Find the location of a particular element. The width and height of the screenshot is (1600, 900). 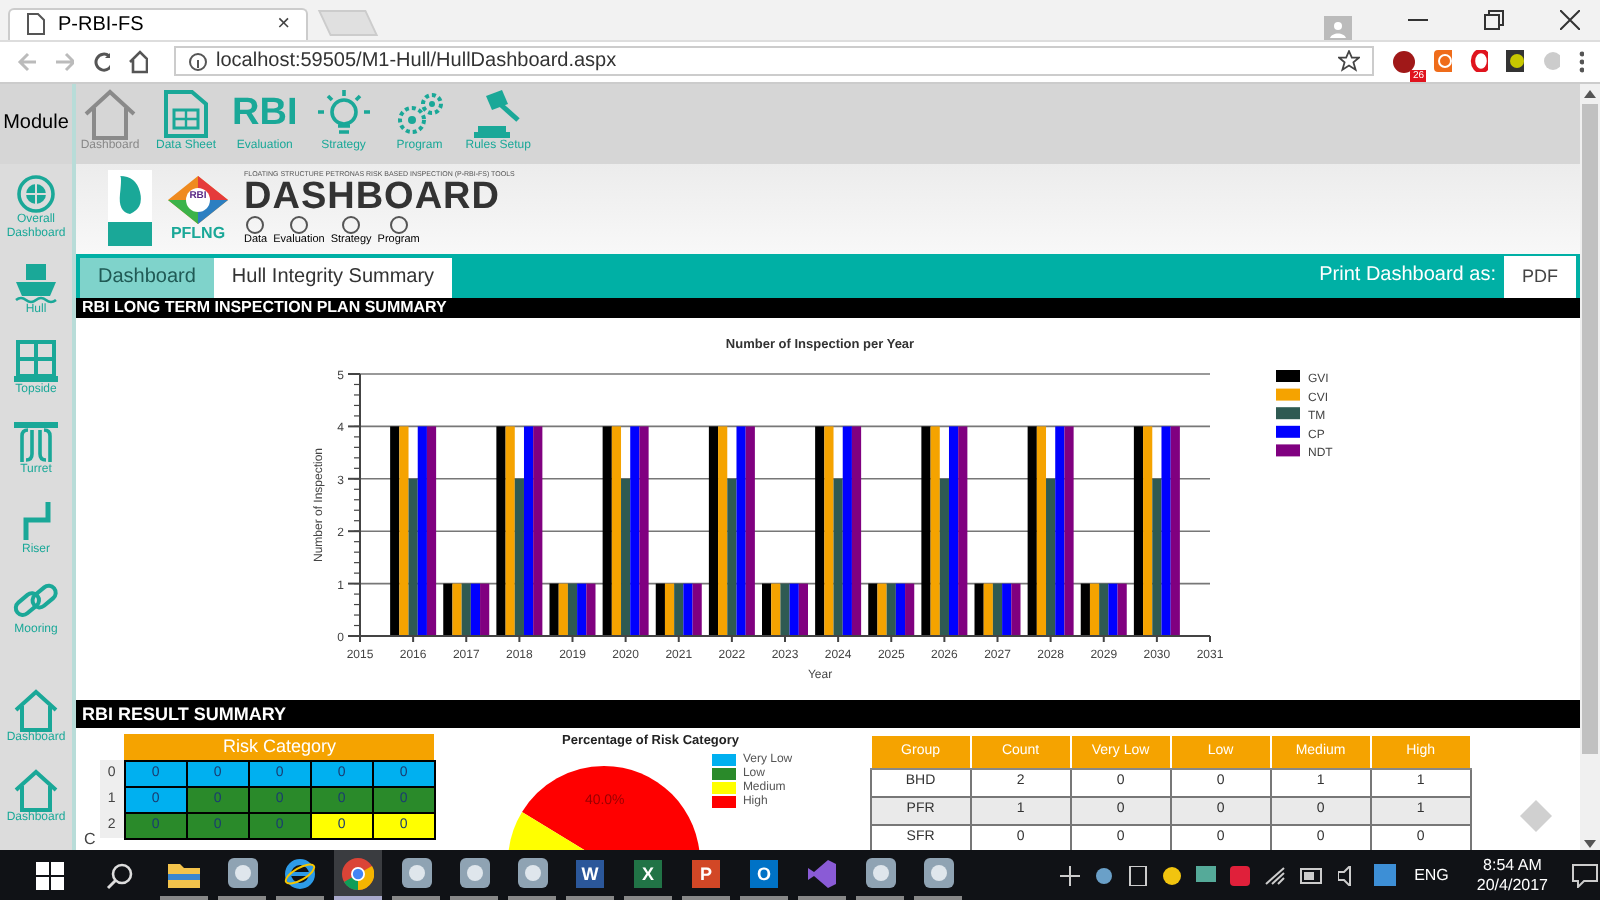

wifi-icon is located at coordinates (1275, 875).